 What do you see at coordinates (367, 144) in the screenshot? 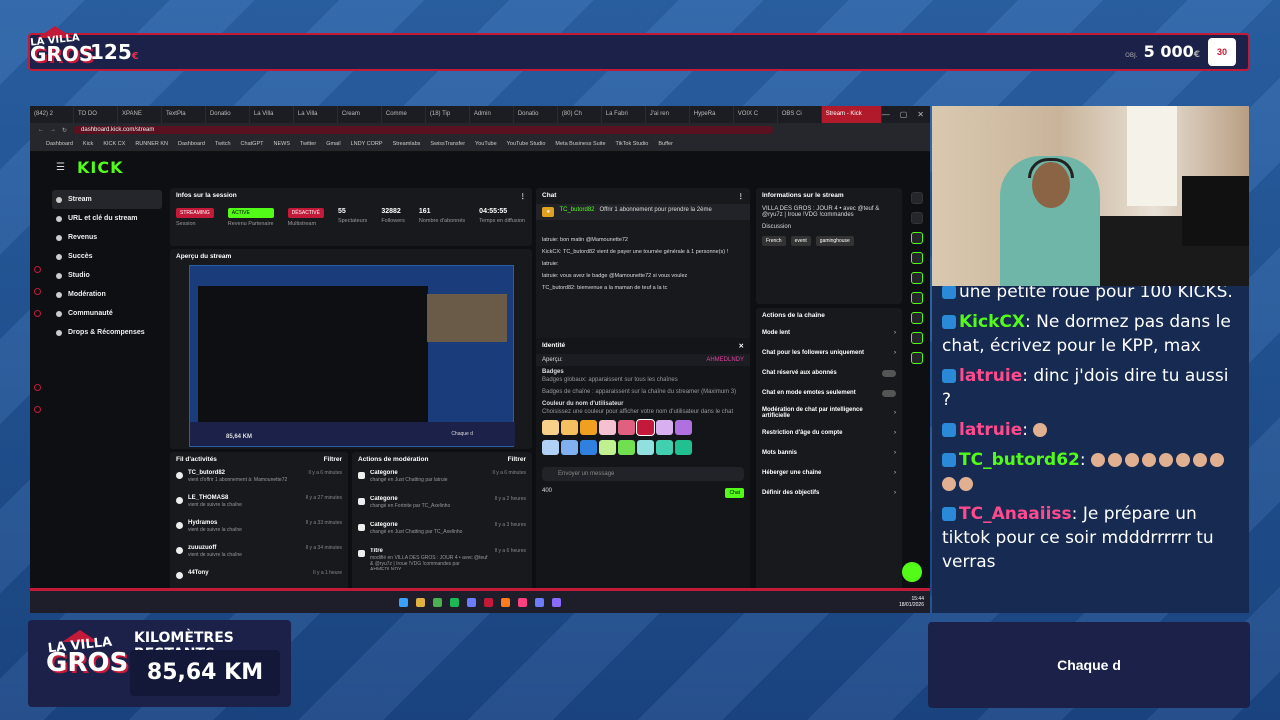
I see `bookmark: LNDY CORP` at bounding box center [367, 144].